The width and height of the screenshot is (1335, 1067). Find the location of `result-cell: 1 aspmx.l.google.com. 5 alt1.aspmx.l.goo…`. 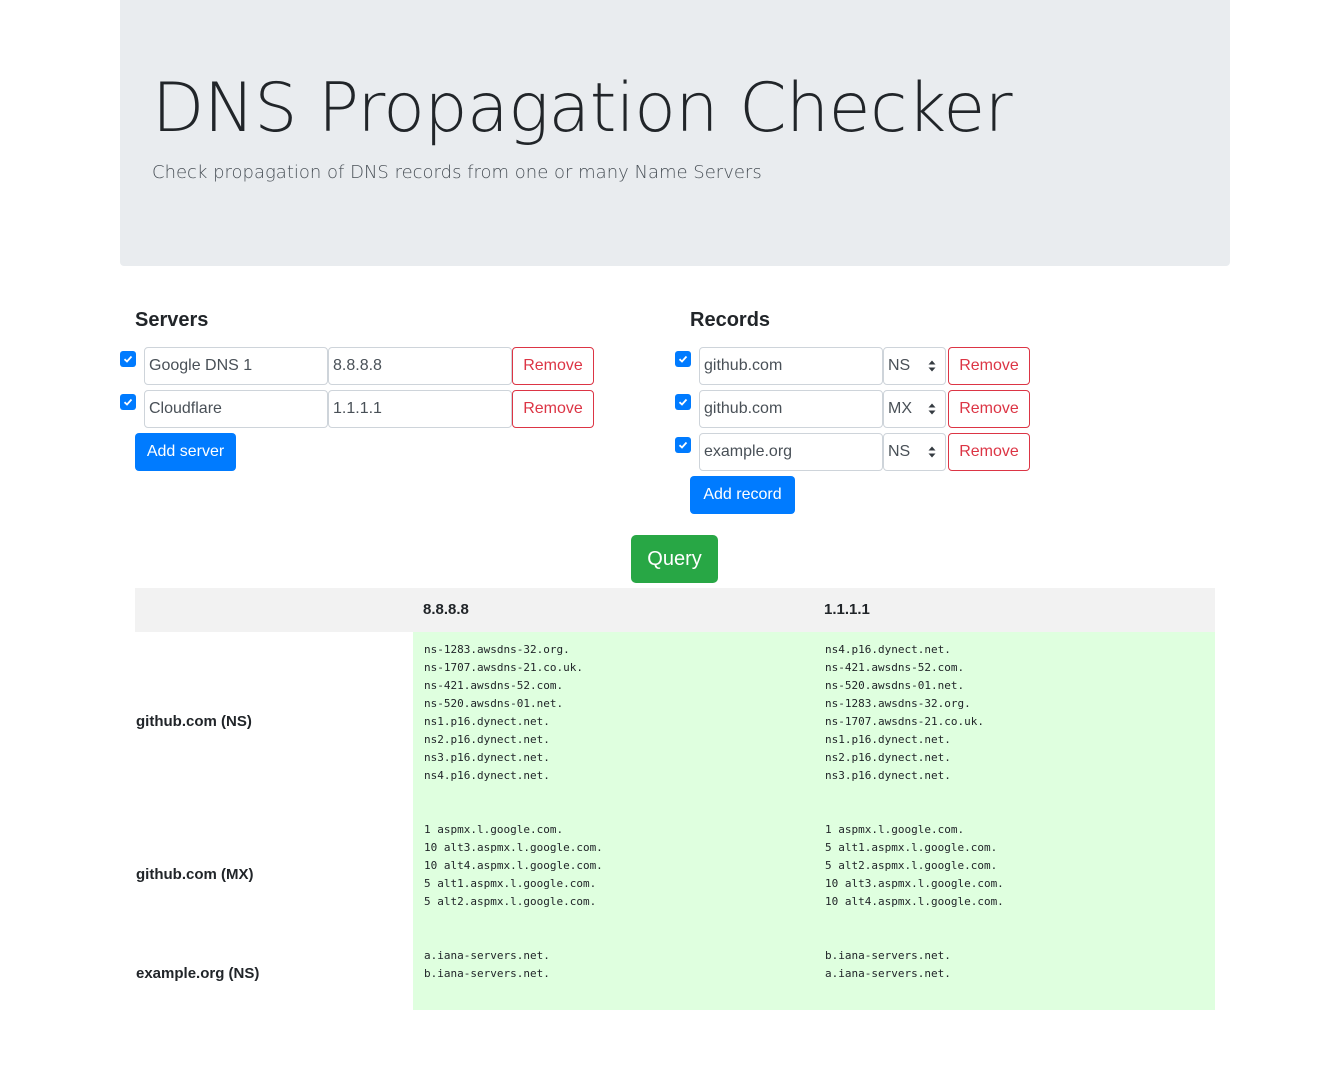

result-cell: 1 aspmx.l.google.com. 5 alt1.aspmx.l.goo… is located at coordinates (914, 866).